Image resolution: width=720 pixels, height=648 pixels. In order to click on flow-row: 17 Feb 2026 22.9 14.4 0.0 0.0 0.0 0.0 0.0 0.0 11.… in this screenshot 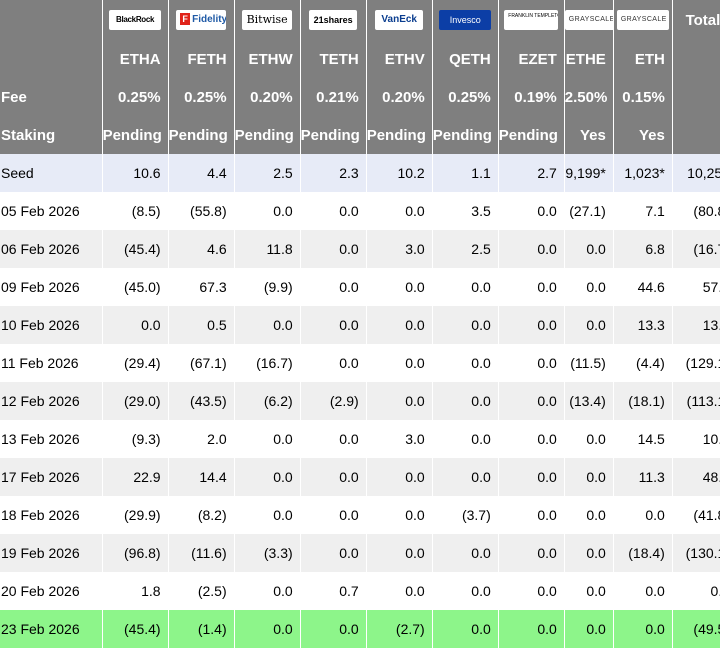, I will do `click(360, 477)`.